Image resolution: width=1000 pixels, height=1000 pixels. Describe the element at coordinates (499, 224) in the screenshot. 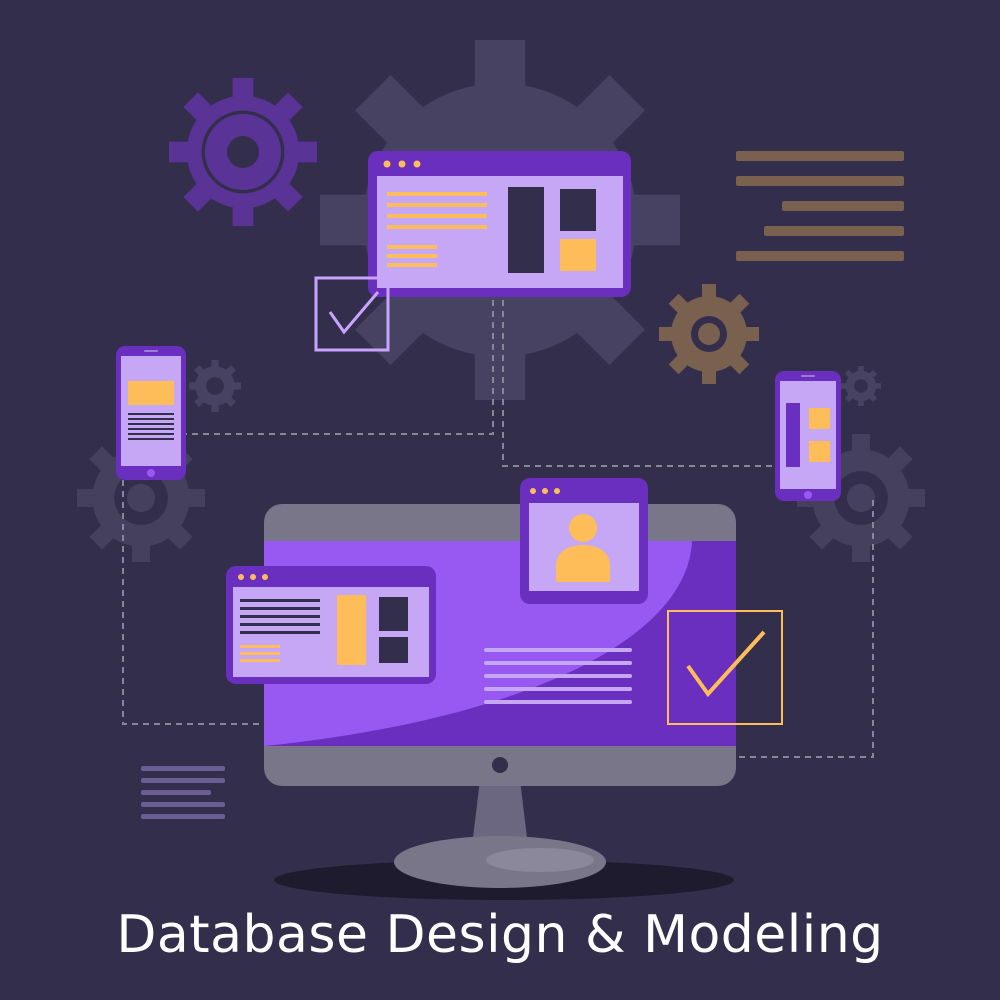

I see `browser-window-top` at that location.